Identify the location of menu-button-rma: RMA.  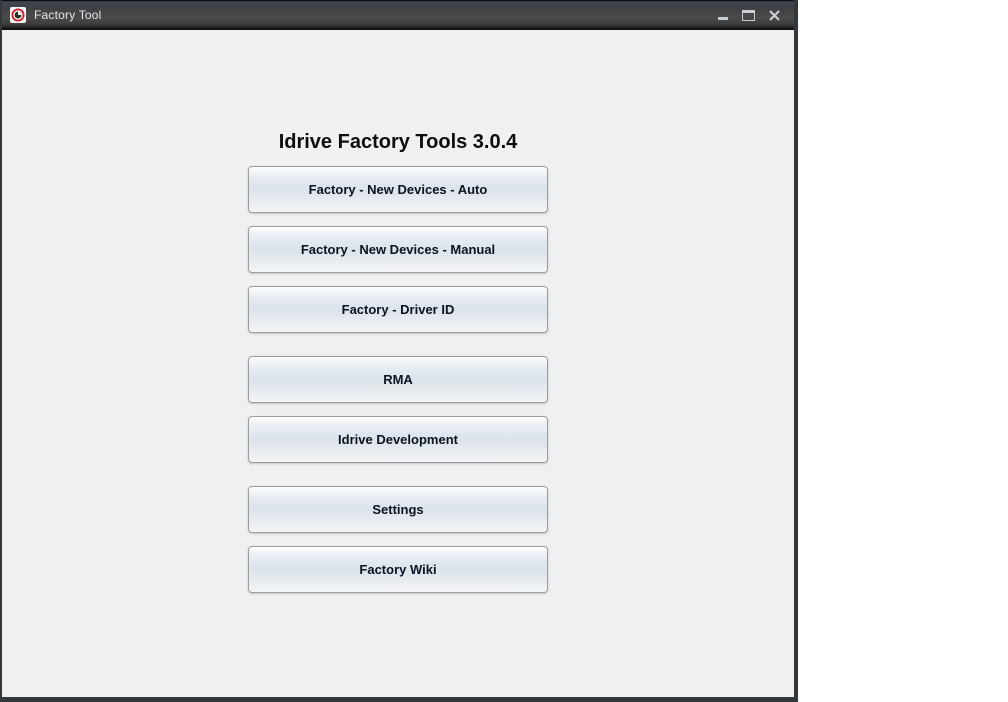
(398, 379).